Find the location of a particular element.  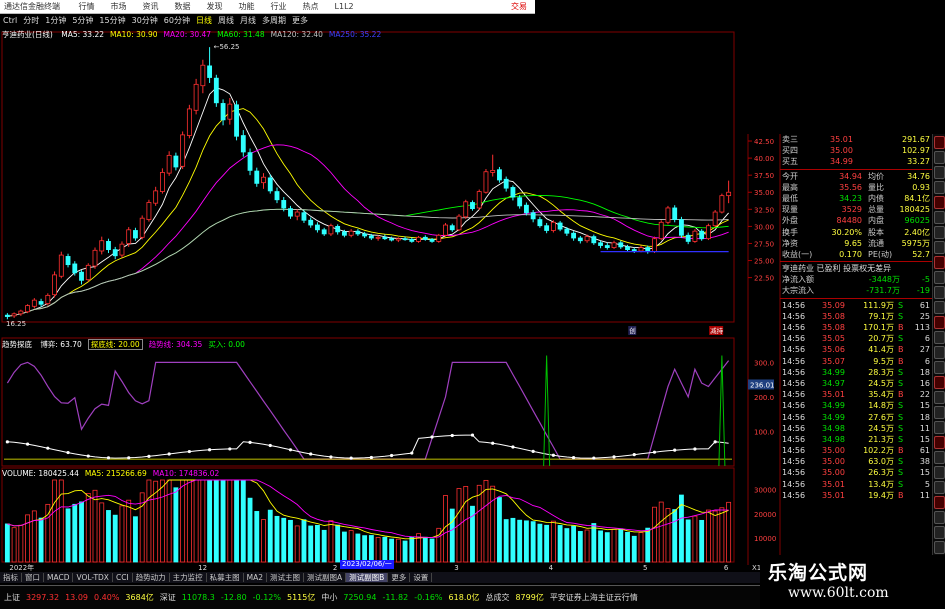

period-tab: 多周期 is located at coordinates (274, 21).